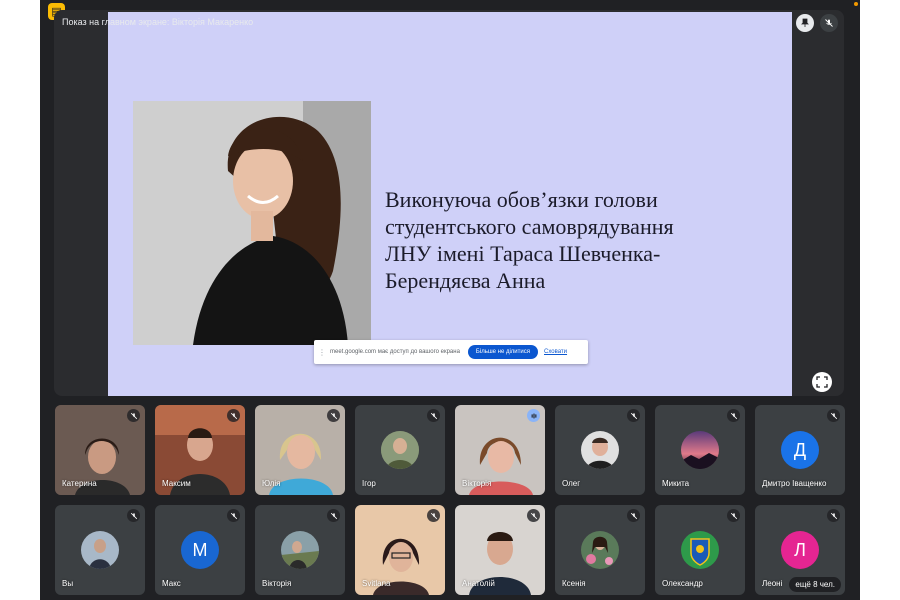  Describe the element at coordinates (682, 583) in the screenshot. I see `participant-name: Олександр` at that location.